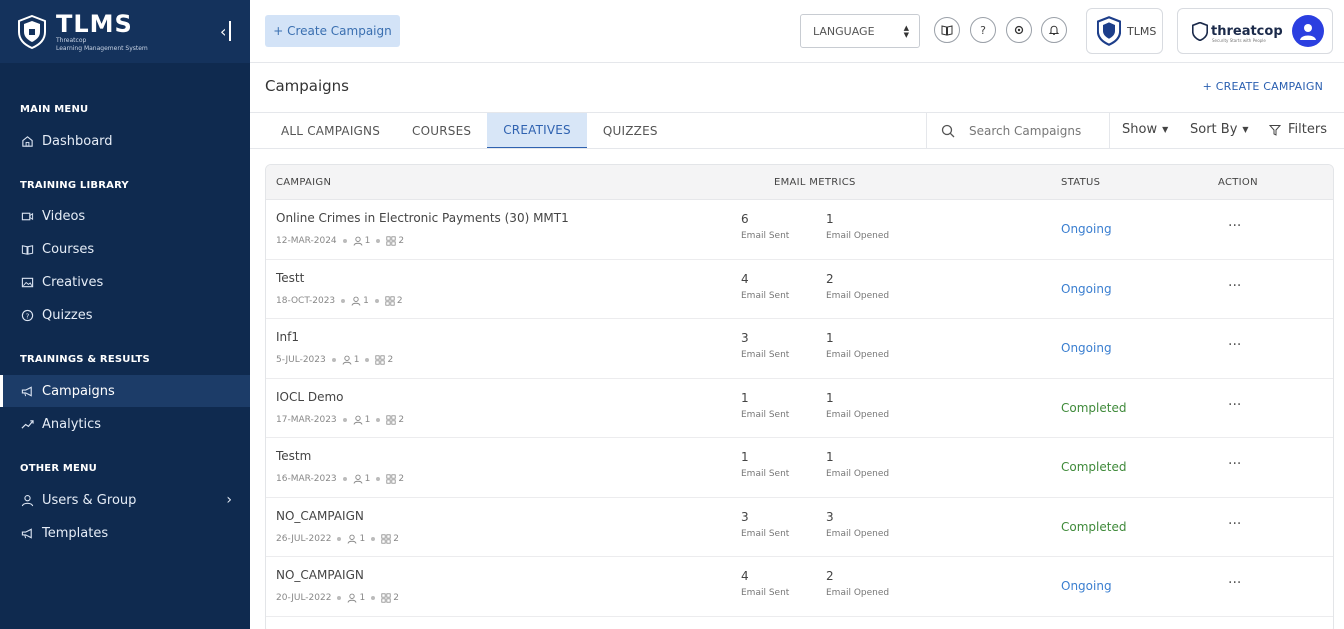  I want to click on tab-creatives: CREATIVES, so click(537, 131).